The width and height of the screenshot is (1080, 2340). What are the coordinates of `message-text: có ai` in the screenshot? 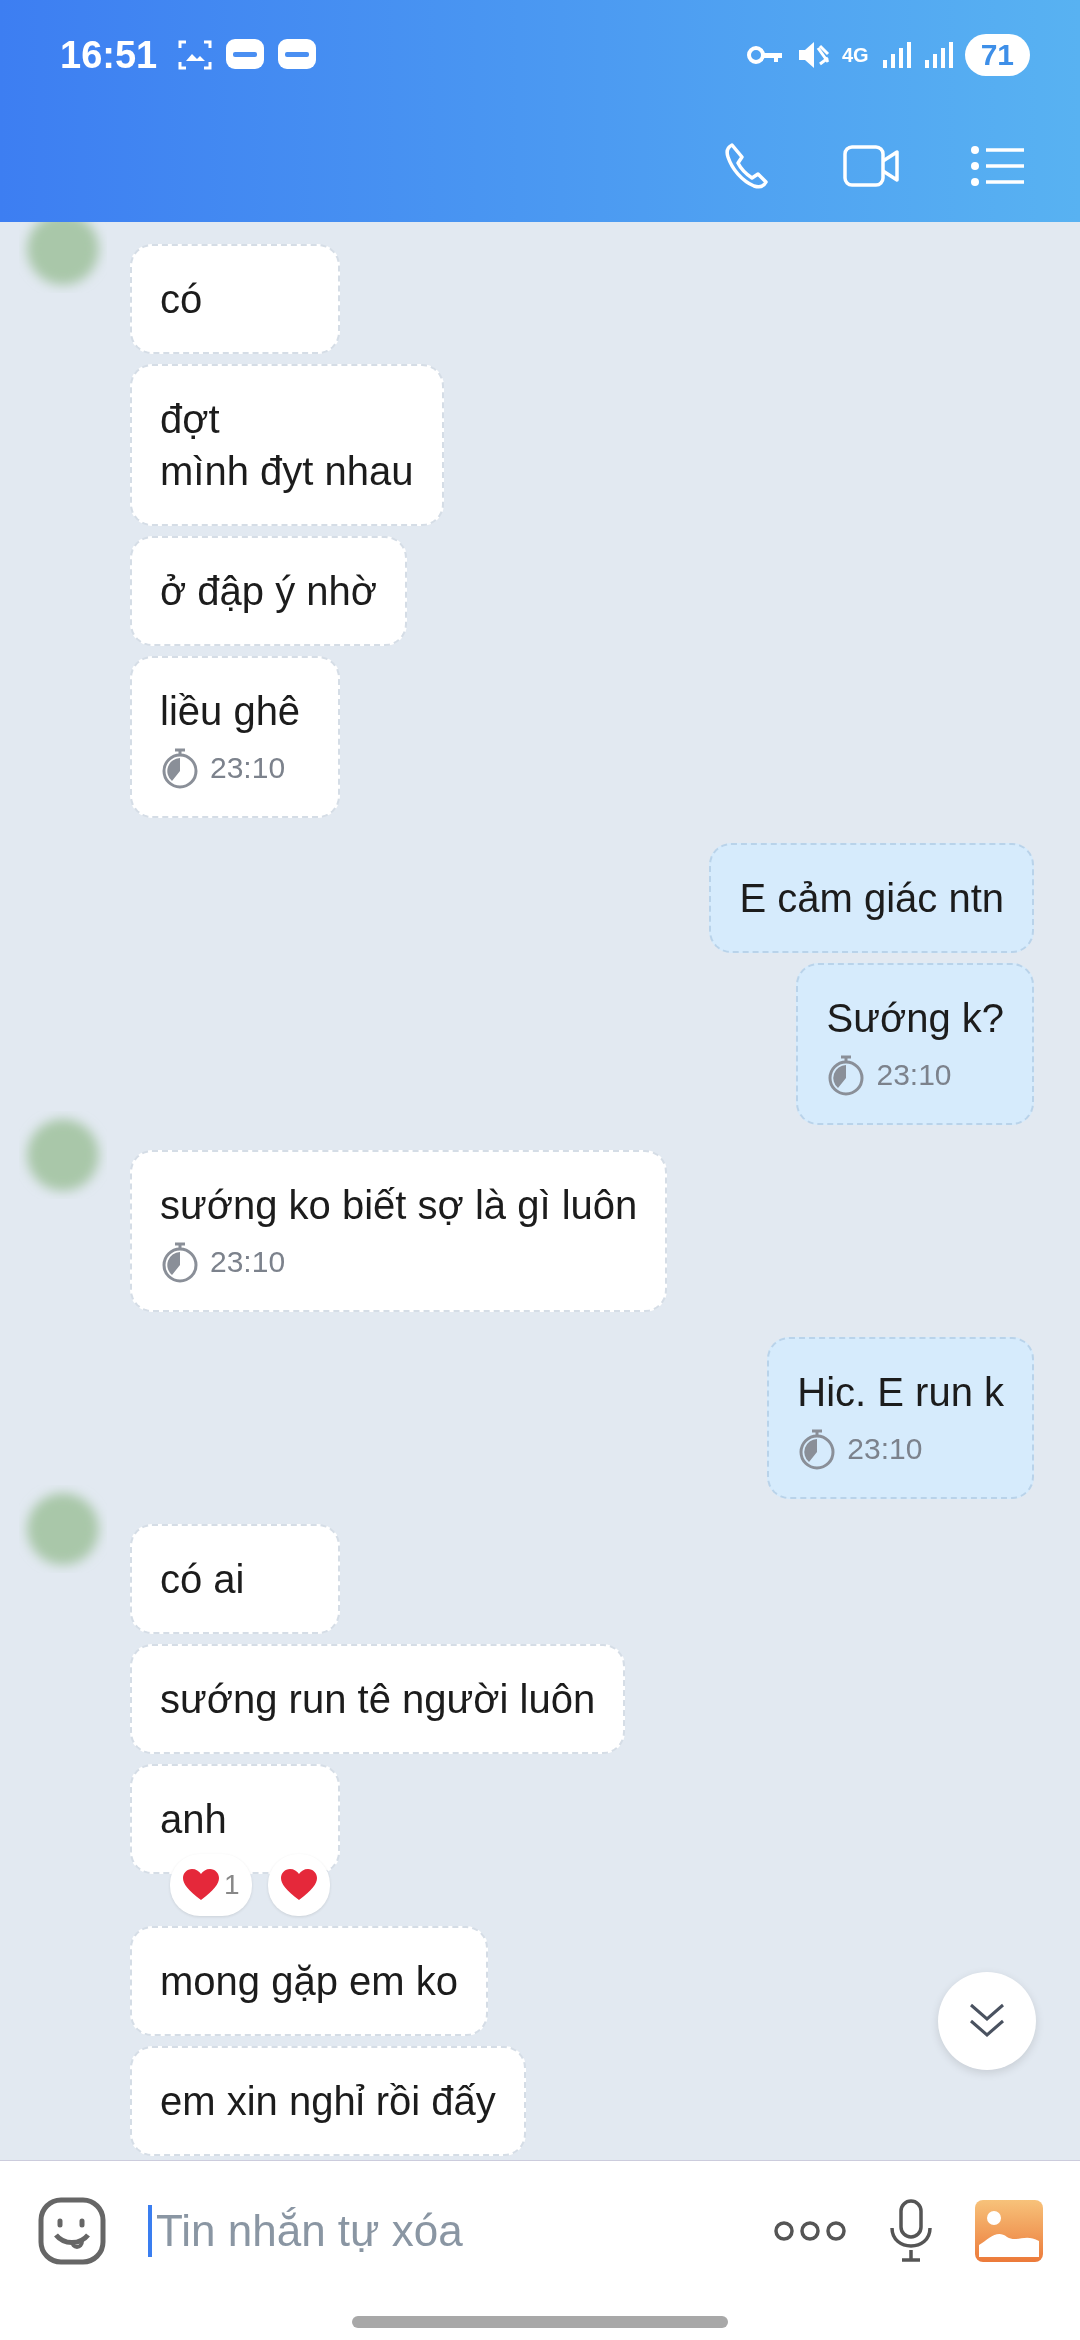 It's located at (203, 1579).